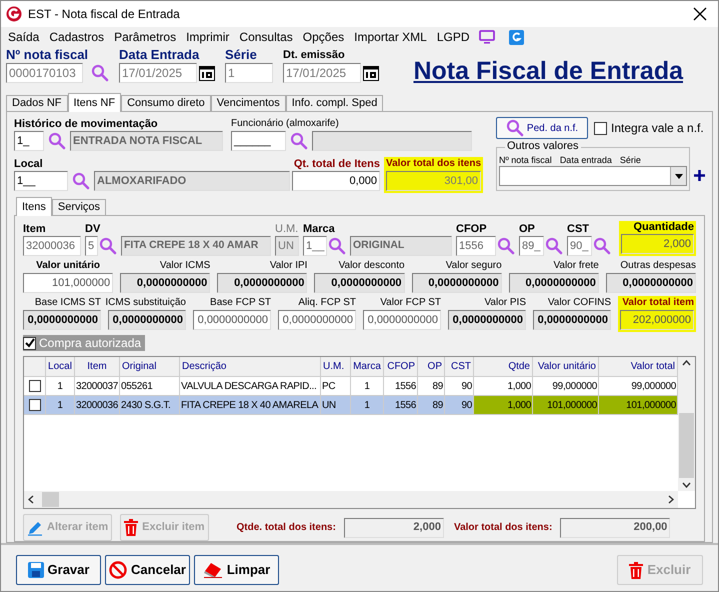 This screenshot has width=719, height=592. I want to click on readonly-field: ALMOXARIFADO, so click(192, 181).